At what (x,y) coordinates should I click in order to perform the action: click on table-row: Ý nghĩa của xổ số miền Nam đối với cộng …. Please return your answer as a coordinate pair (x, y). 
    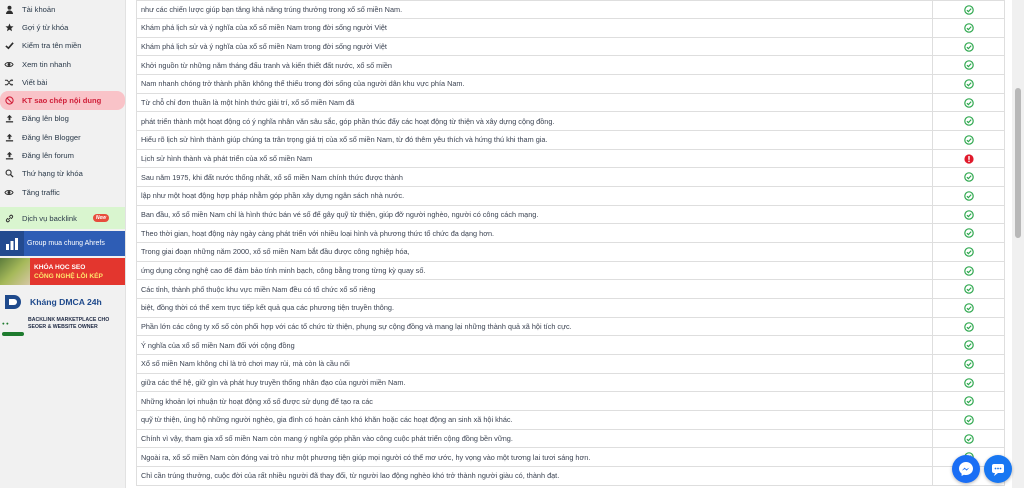
    Looking at the image, I should click on (570, 345).